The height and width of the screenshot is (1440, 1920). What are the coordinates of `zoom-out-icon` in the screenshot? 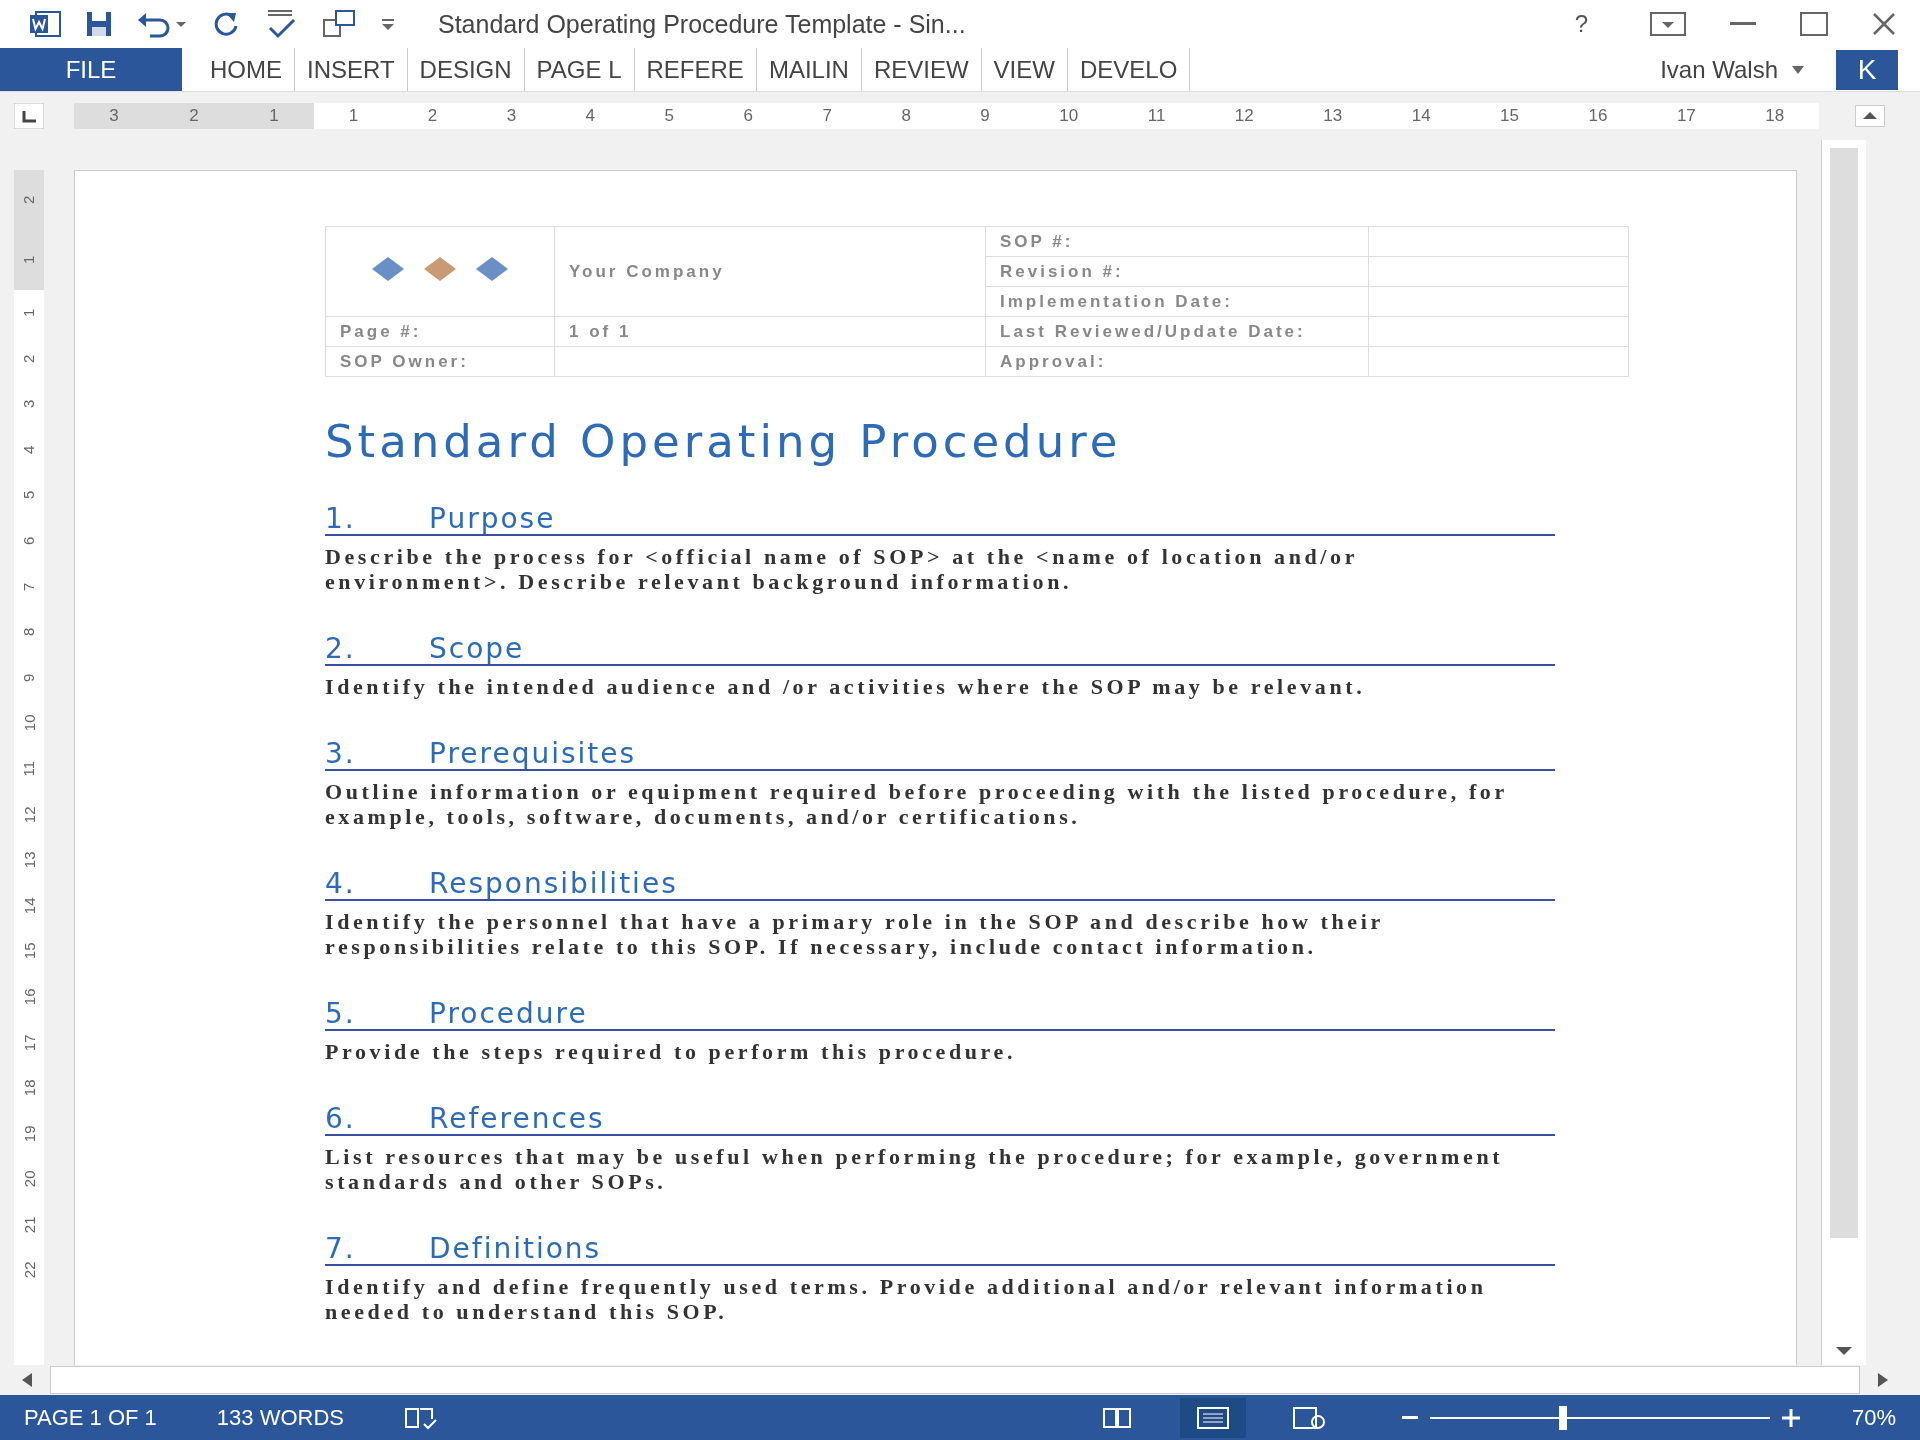 It's located at (1409, 1417).